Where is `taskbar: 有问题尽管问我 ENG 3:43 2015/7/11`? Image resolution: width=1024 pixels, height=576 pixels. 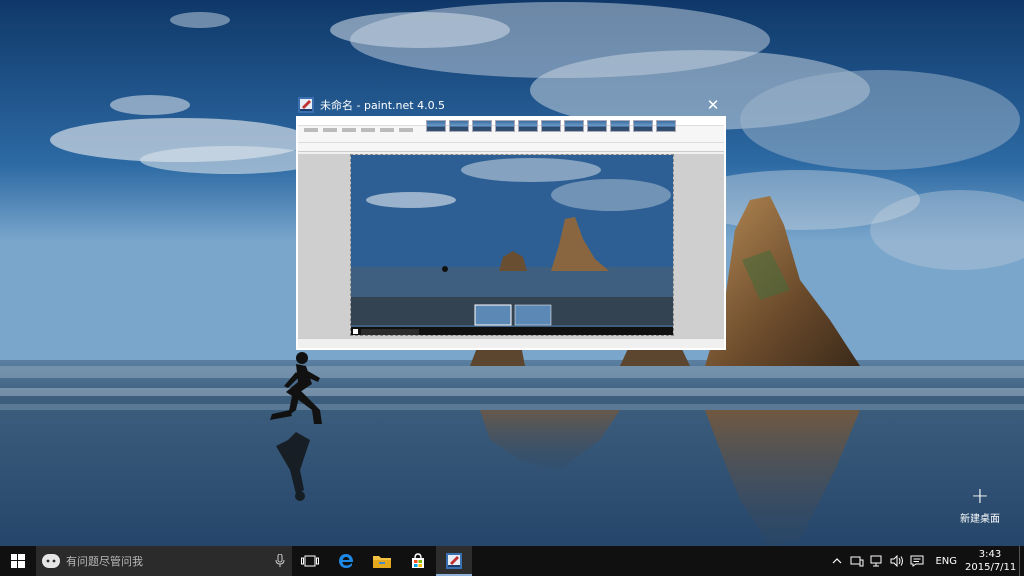 taskbar: 有问题尽管问我 ENG 3:43 2015/7/11 is located at coordinates (512, 561).